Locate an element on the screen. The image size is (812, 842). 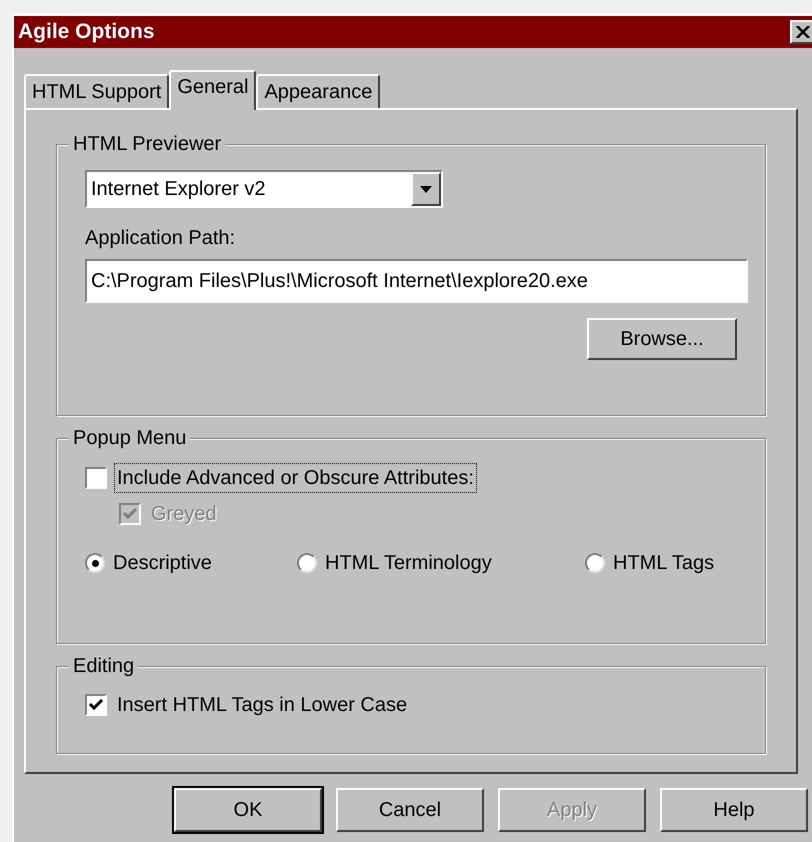
previewer-dropdown: Internet Explorer v2 is located at coordinates (264, 189).